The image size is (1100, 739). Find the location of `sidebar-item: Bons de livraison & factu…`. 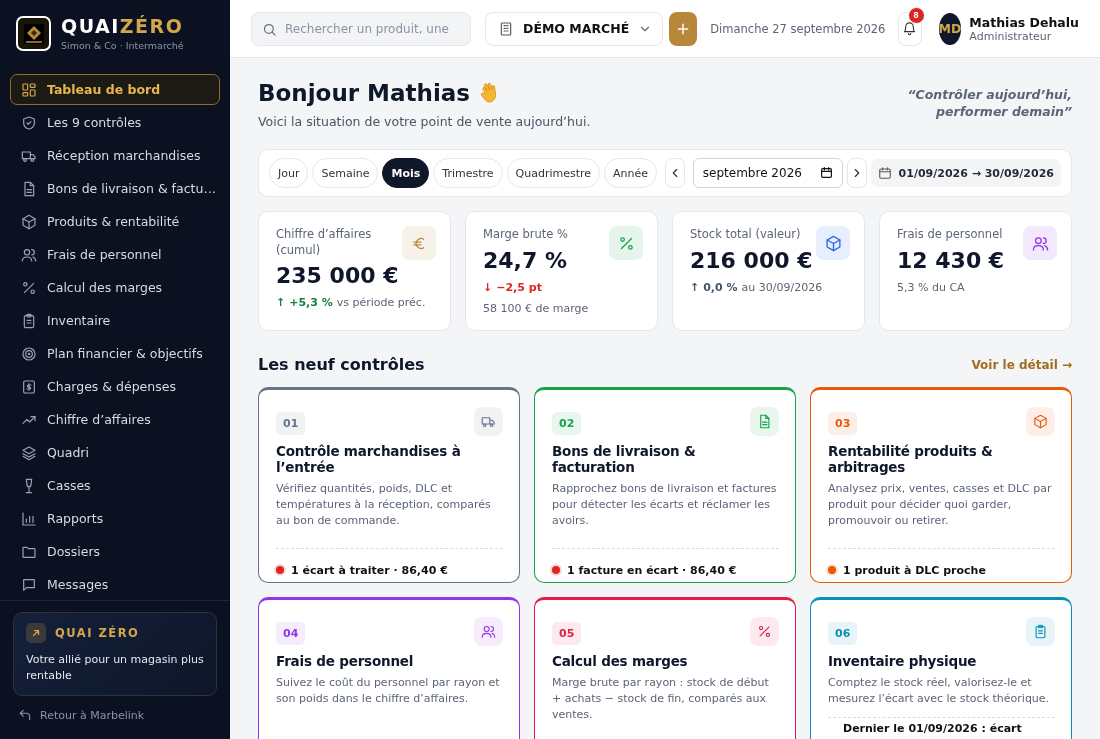

sidebar-item: Bons de livraison & factu… is located at coordinates (115, 188).